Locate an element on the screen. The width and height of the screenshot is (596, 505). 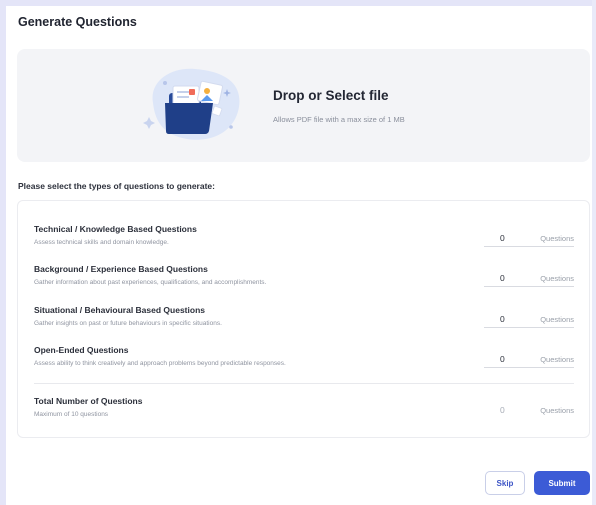
question-type-title: Background / Experience Based Questions is located at coordinates (121, 269).